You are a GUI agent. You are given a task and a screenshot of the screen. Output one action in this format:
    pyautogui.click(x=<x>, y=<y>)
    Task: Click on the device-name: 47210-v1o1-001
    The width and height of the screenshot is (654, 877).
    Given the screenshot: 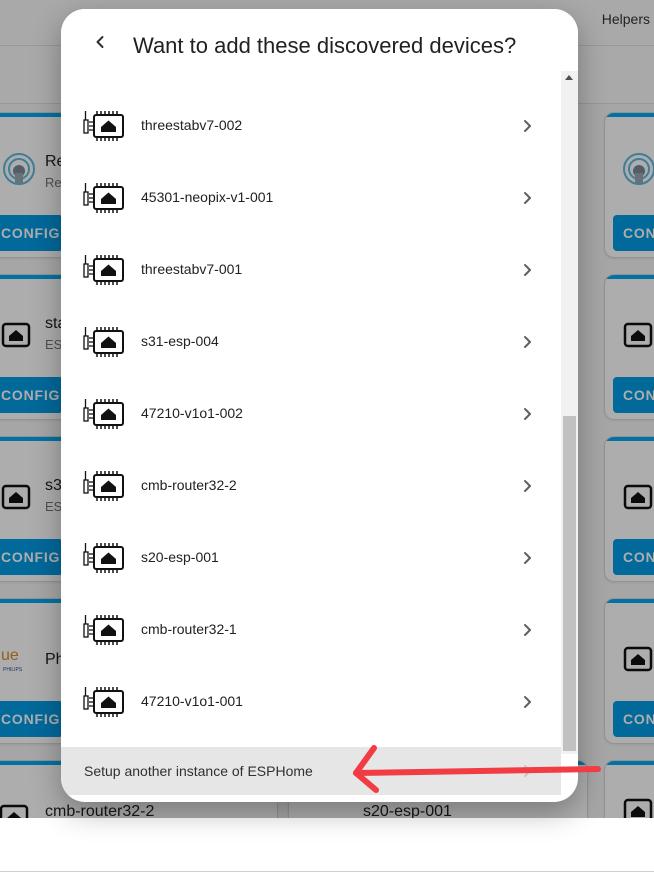 What is the action you would take?
    pyautogui.click(x=192, y=701)
    